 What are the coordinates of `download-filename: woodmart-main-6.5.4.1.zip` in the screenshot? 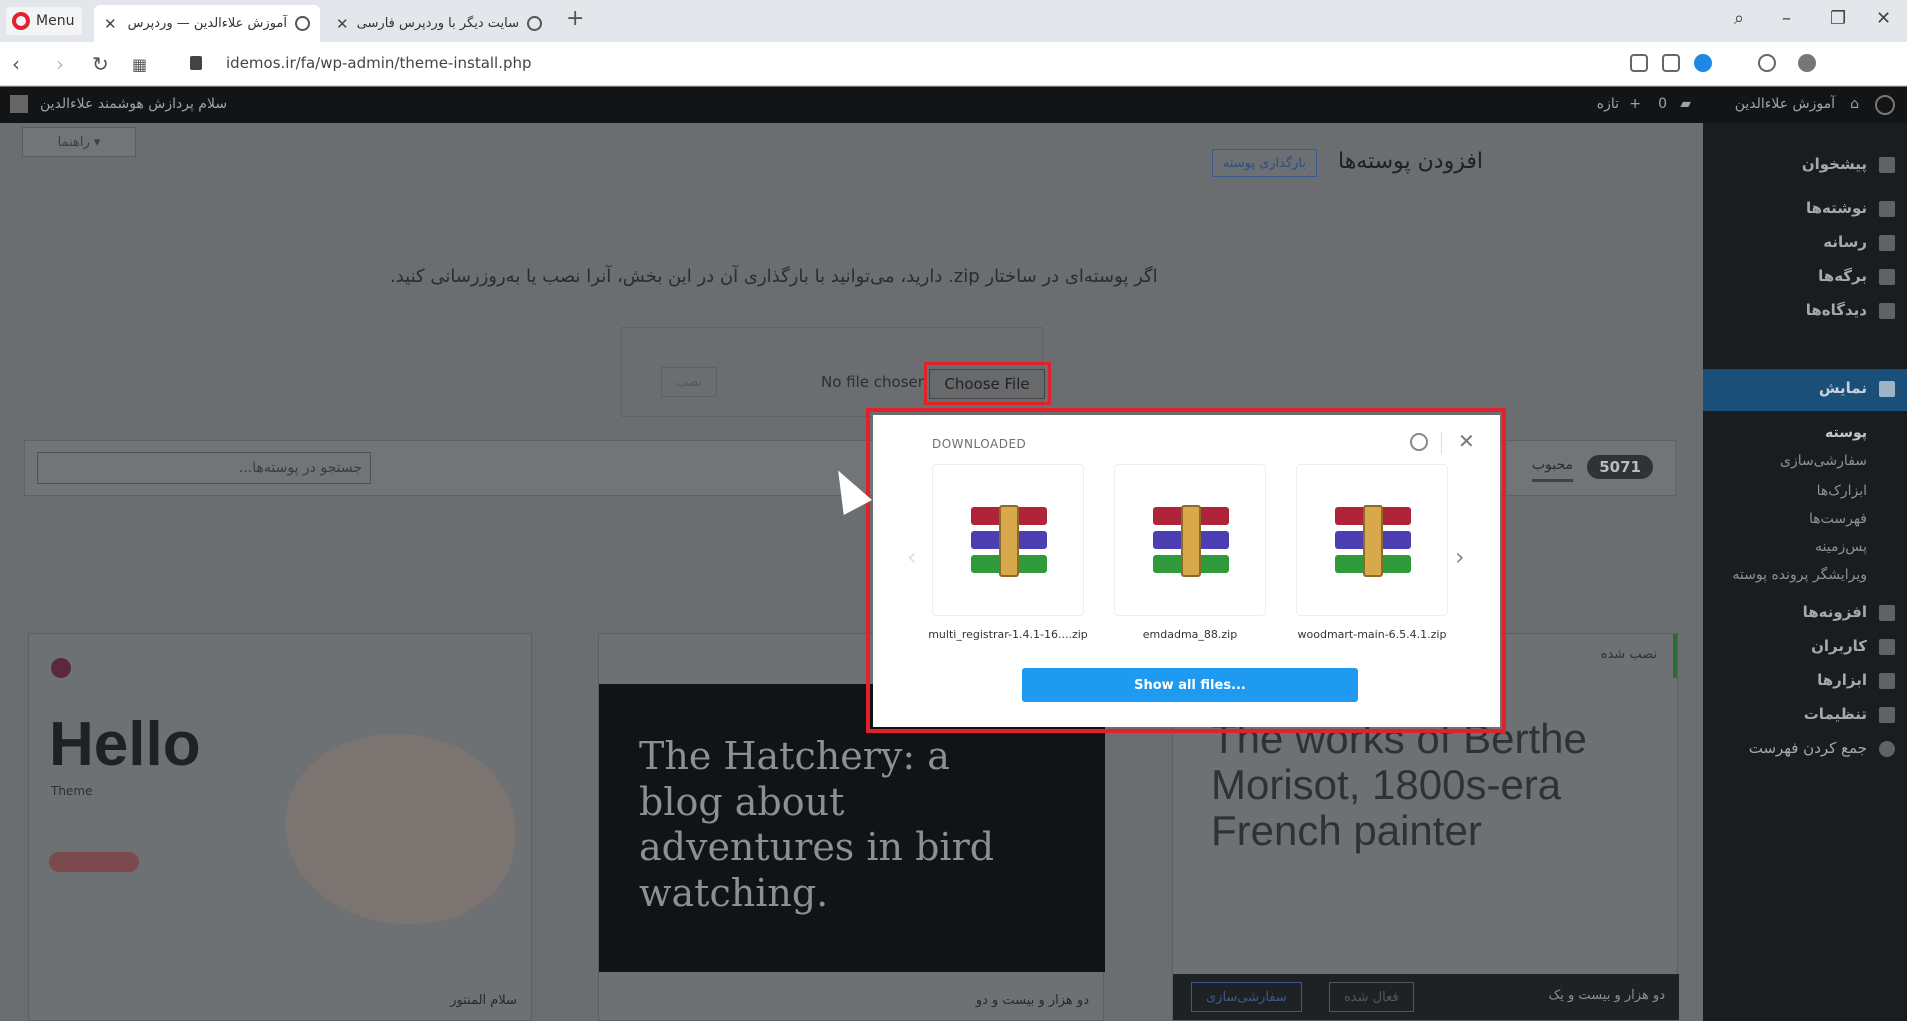 It's located at (1372, 634).